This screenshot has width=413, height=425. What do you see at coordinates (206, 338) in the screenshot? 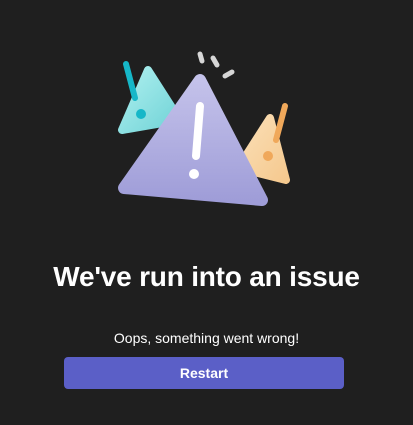
I see `error-message: Oops, something went wrong!` at bounding box center [206, 338].